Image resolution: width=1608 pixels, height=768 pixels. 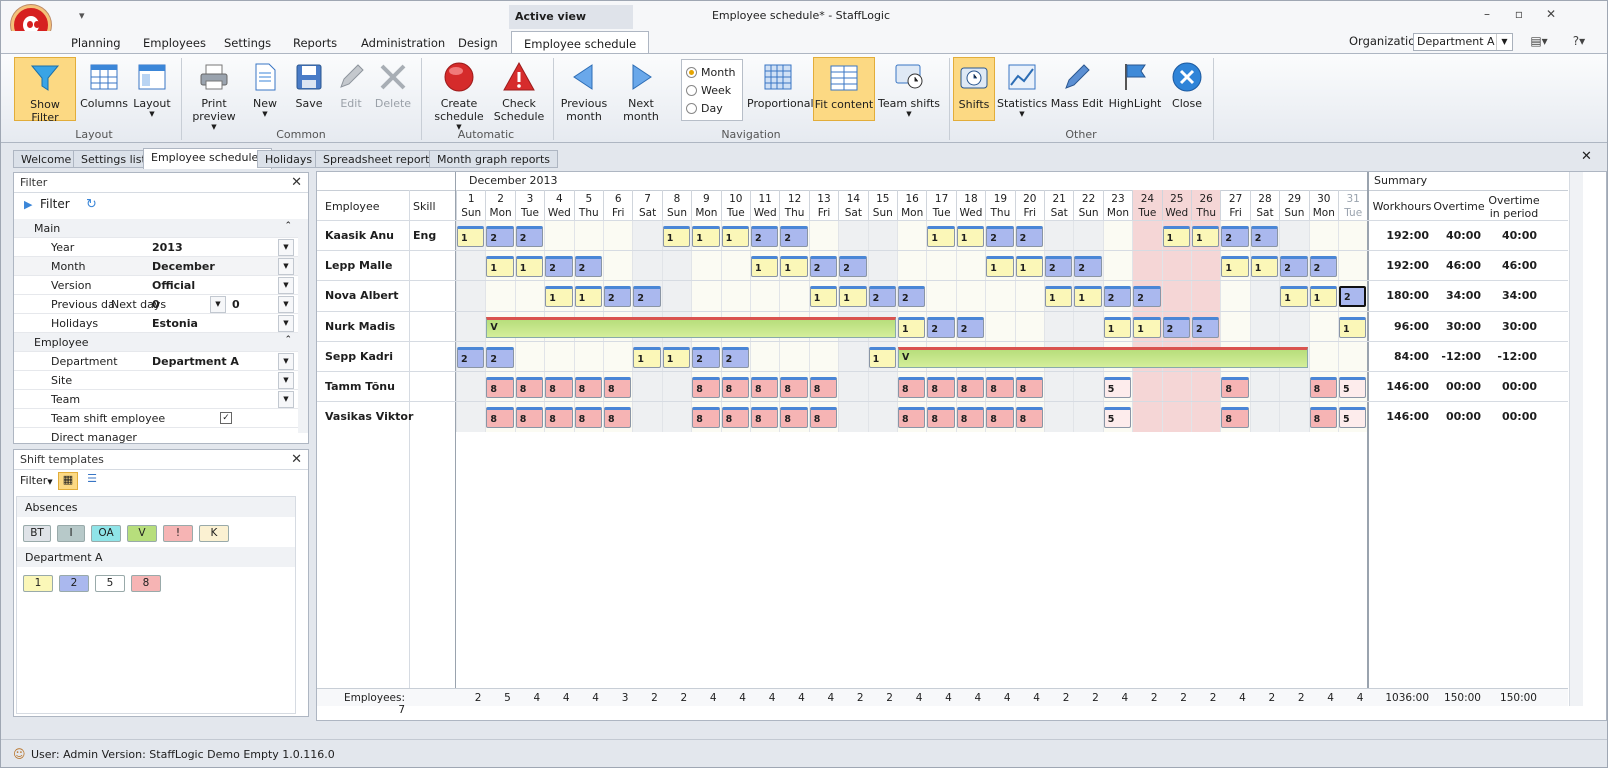 I want to click on day-header-10: 10 Tue, so click(x=735, y=205).